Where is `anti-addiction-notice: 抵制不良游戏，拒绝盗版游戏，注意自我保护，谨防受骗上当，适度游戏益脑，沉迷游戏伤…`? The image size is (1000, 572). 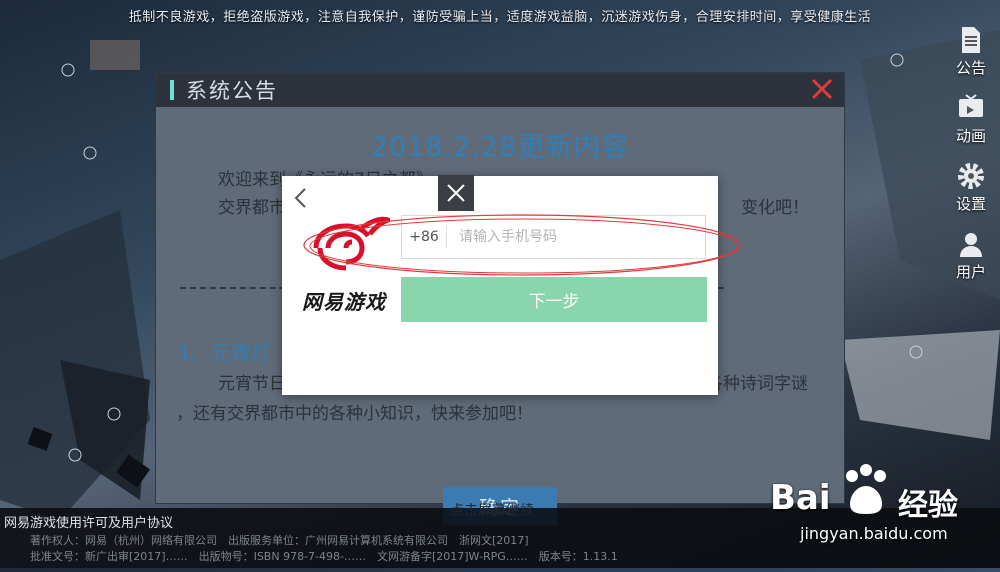 anti-addiction-notice: 抵制不良游戏，拒绝盗版游戏，注意自我保护，谨防受骗上当，适度游戏益脑，沉迷游戏伤… is located at coordinates (500, 17).